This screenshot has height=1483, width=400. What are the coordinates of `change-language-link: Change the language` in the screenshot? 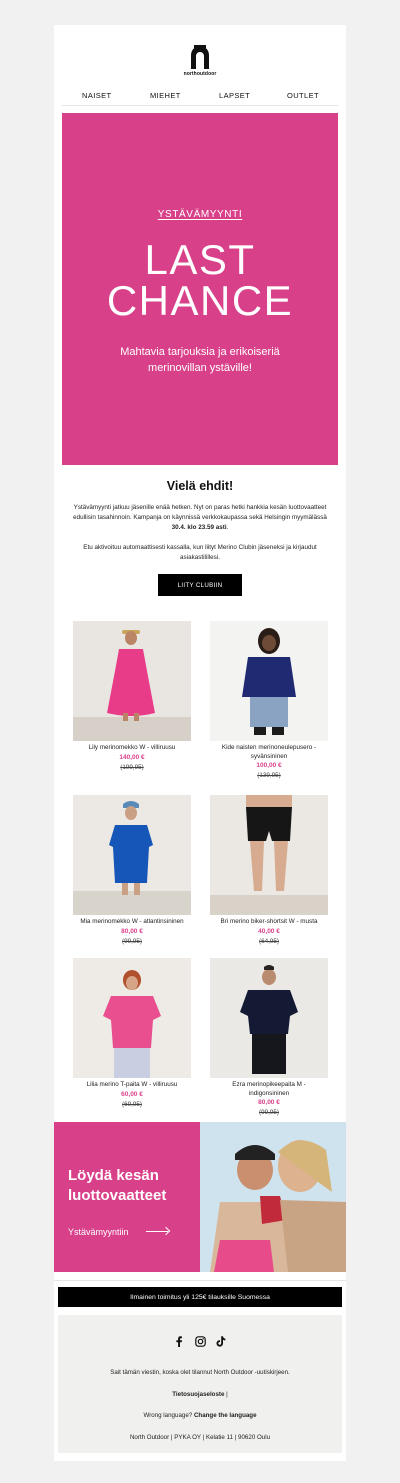 It's located at (225, 1415).